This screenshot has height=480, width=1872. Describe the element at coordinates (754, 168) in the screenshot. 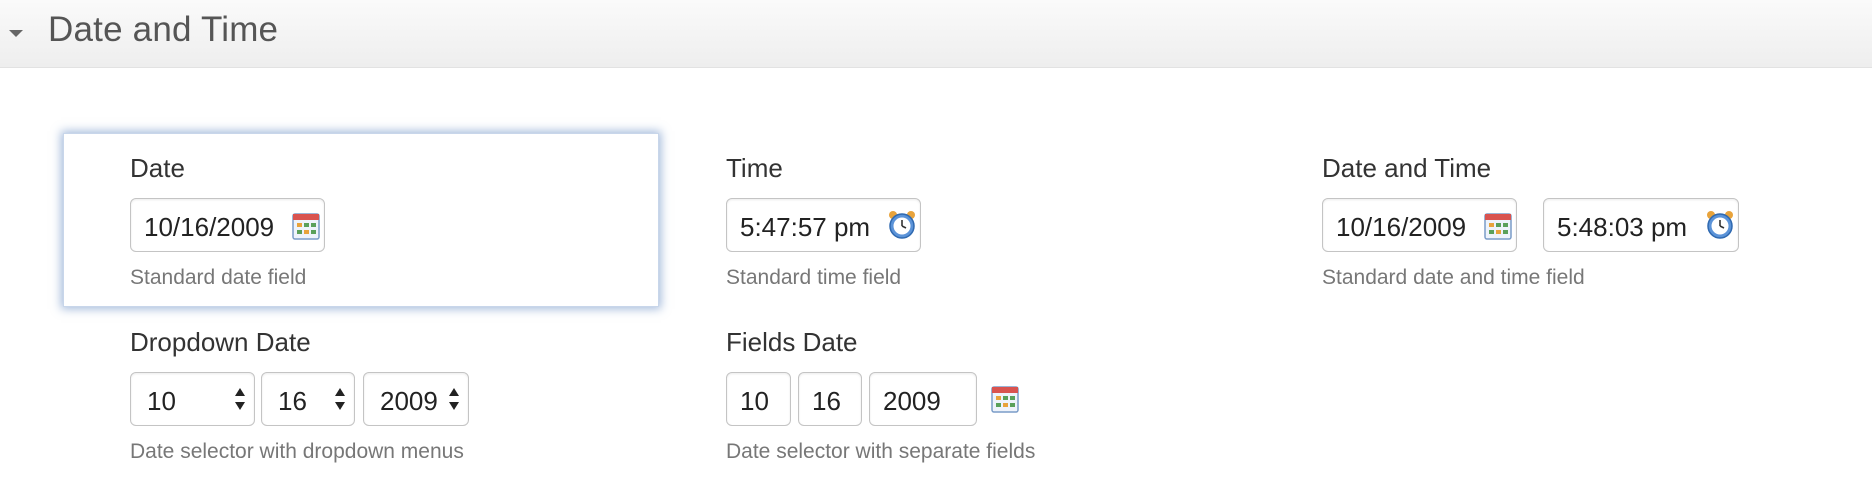

I see `time-label: Time` at that location.